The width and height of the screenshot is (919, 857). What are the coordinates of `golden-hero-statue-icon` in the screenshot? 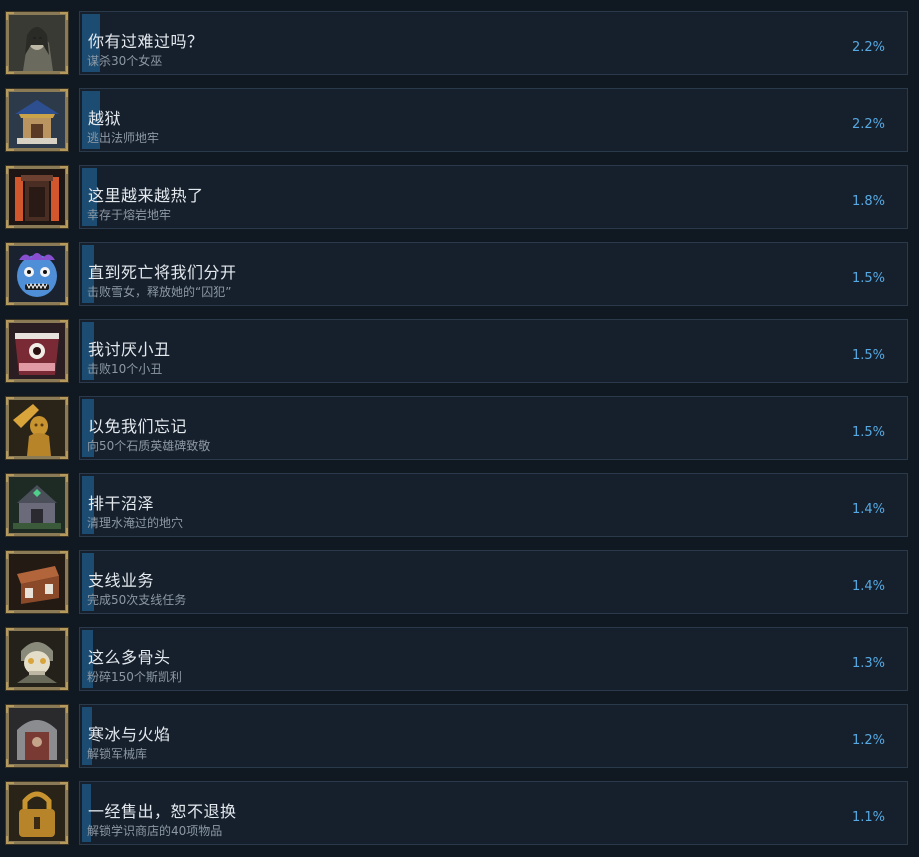 It's located at (37, 428).